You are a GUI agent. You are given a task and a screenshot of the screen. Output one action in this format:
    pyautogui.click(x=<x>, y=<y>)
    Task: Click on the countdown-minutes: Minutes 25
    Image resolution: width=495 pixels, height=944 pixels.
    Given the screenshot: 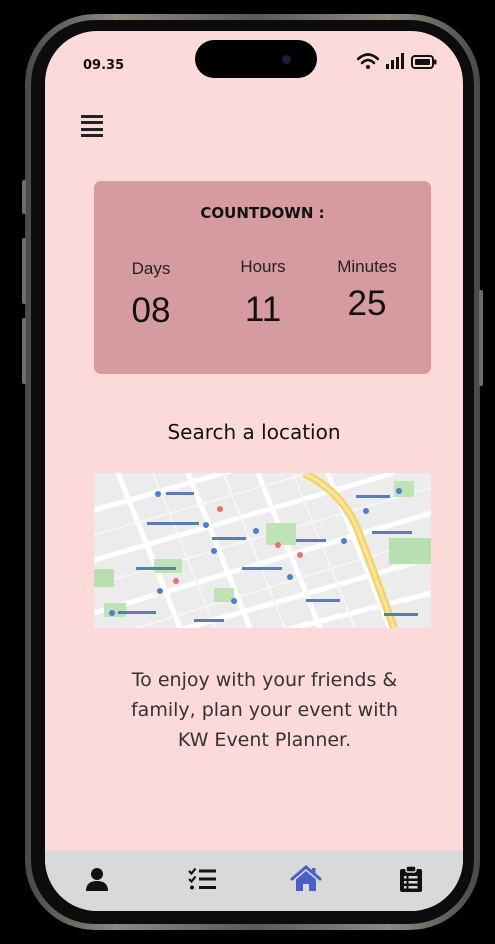 What is the action you would take?
    pyautogui.click(x=367, y=290)
    